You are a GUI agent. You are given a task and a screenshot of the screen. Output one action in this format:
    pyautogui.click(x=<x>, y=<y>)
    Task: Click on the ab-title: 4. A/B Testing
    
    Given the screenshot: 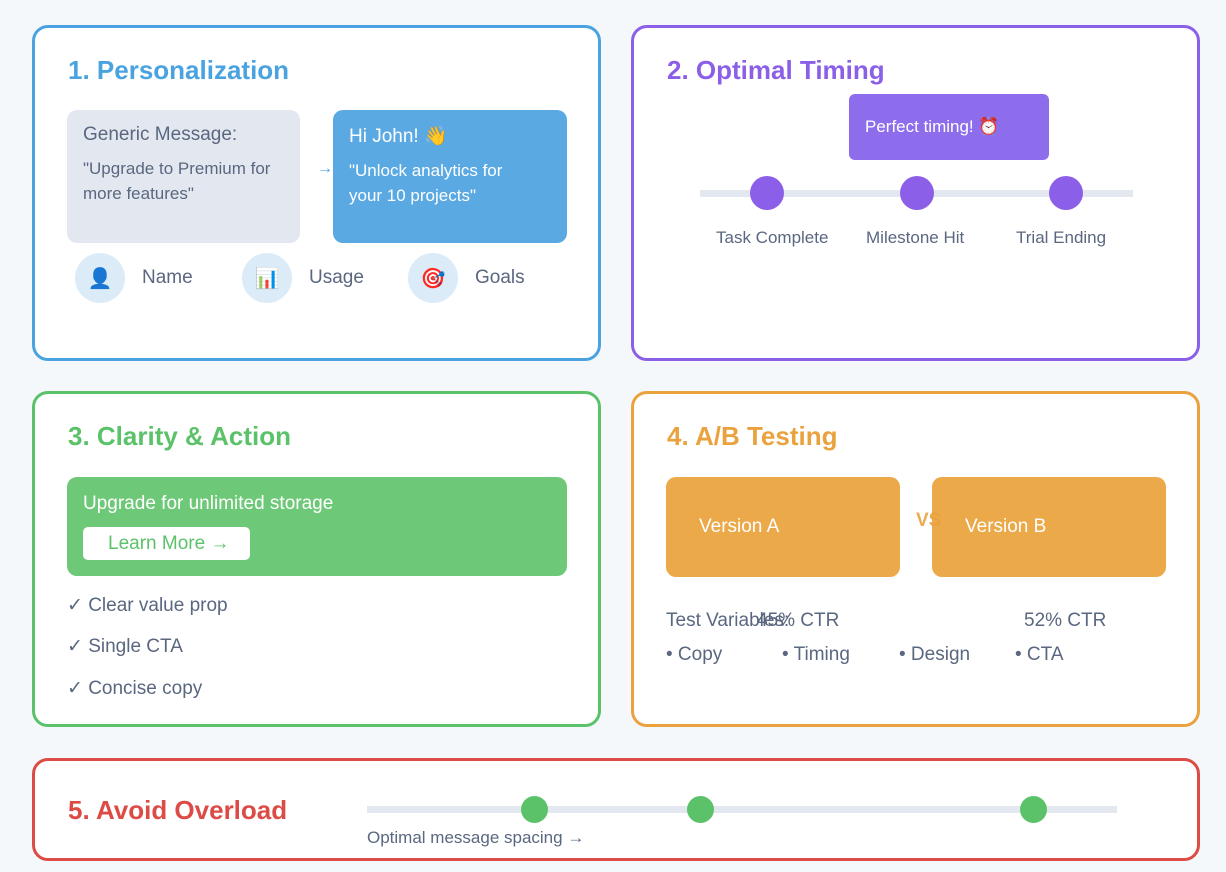 What is the action you would take?
    pyautogui.click(x=752, y=436)
    